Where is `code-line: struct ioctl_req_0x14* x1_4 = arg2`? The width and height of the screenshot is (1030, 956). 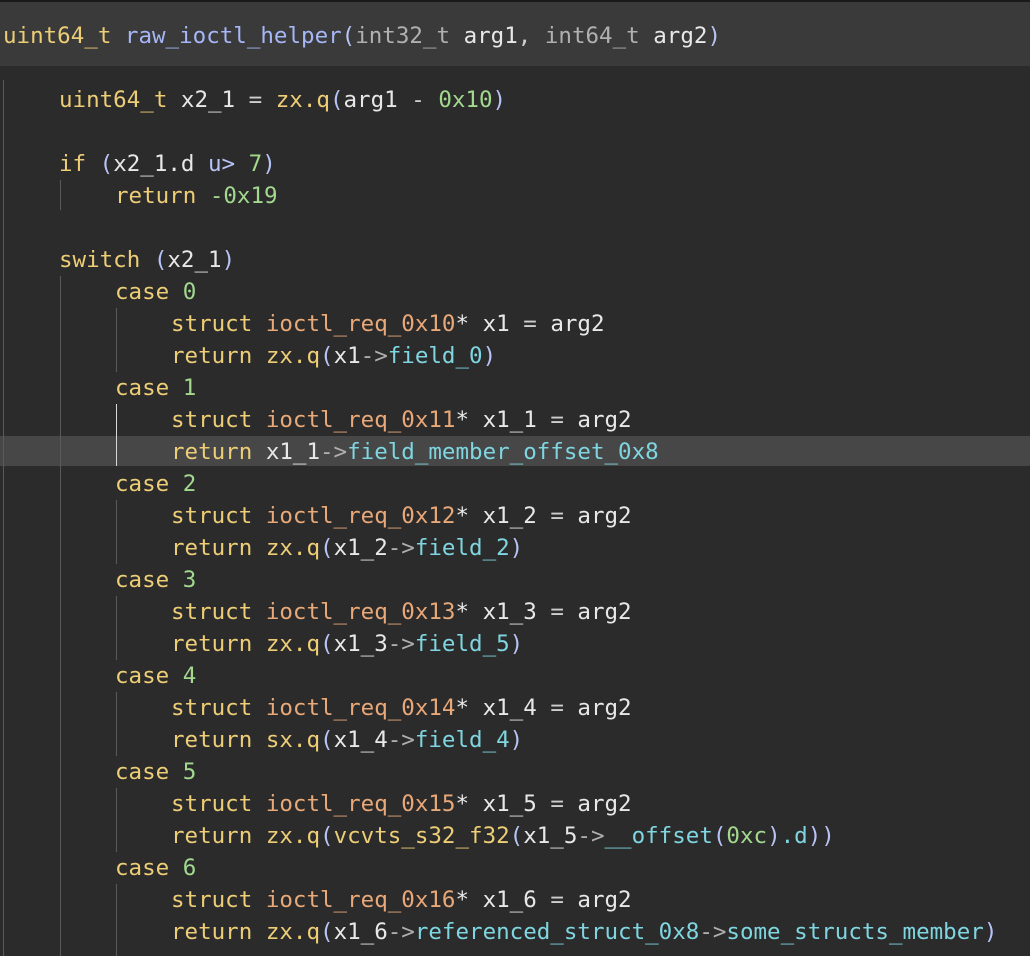
code-line: struct ioctl_req_0x14* x1_4 = arg2 is located at coordinates (600, 708).